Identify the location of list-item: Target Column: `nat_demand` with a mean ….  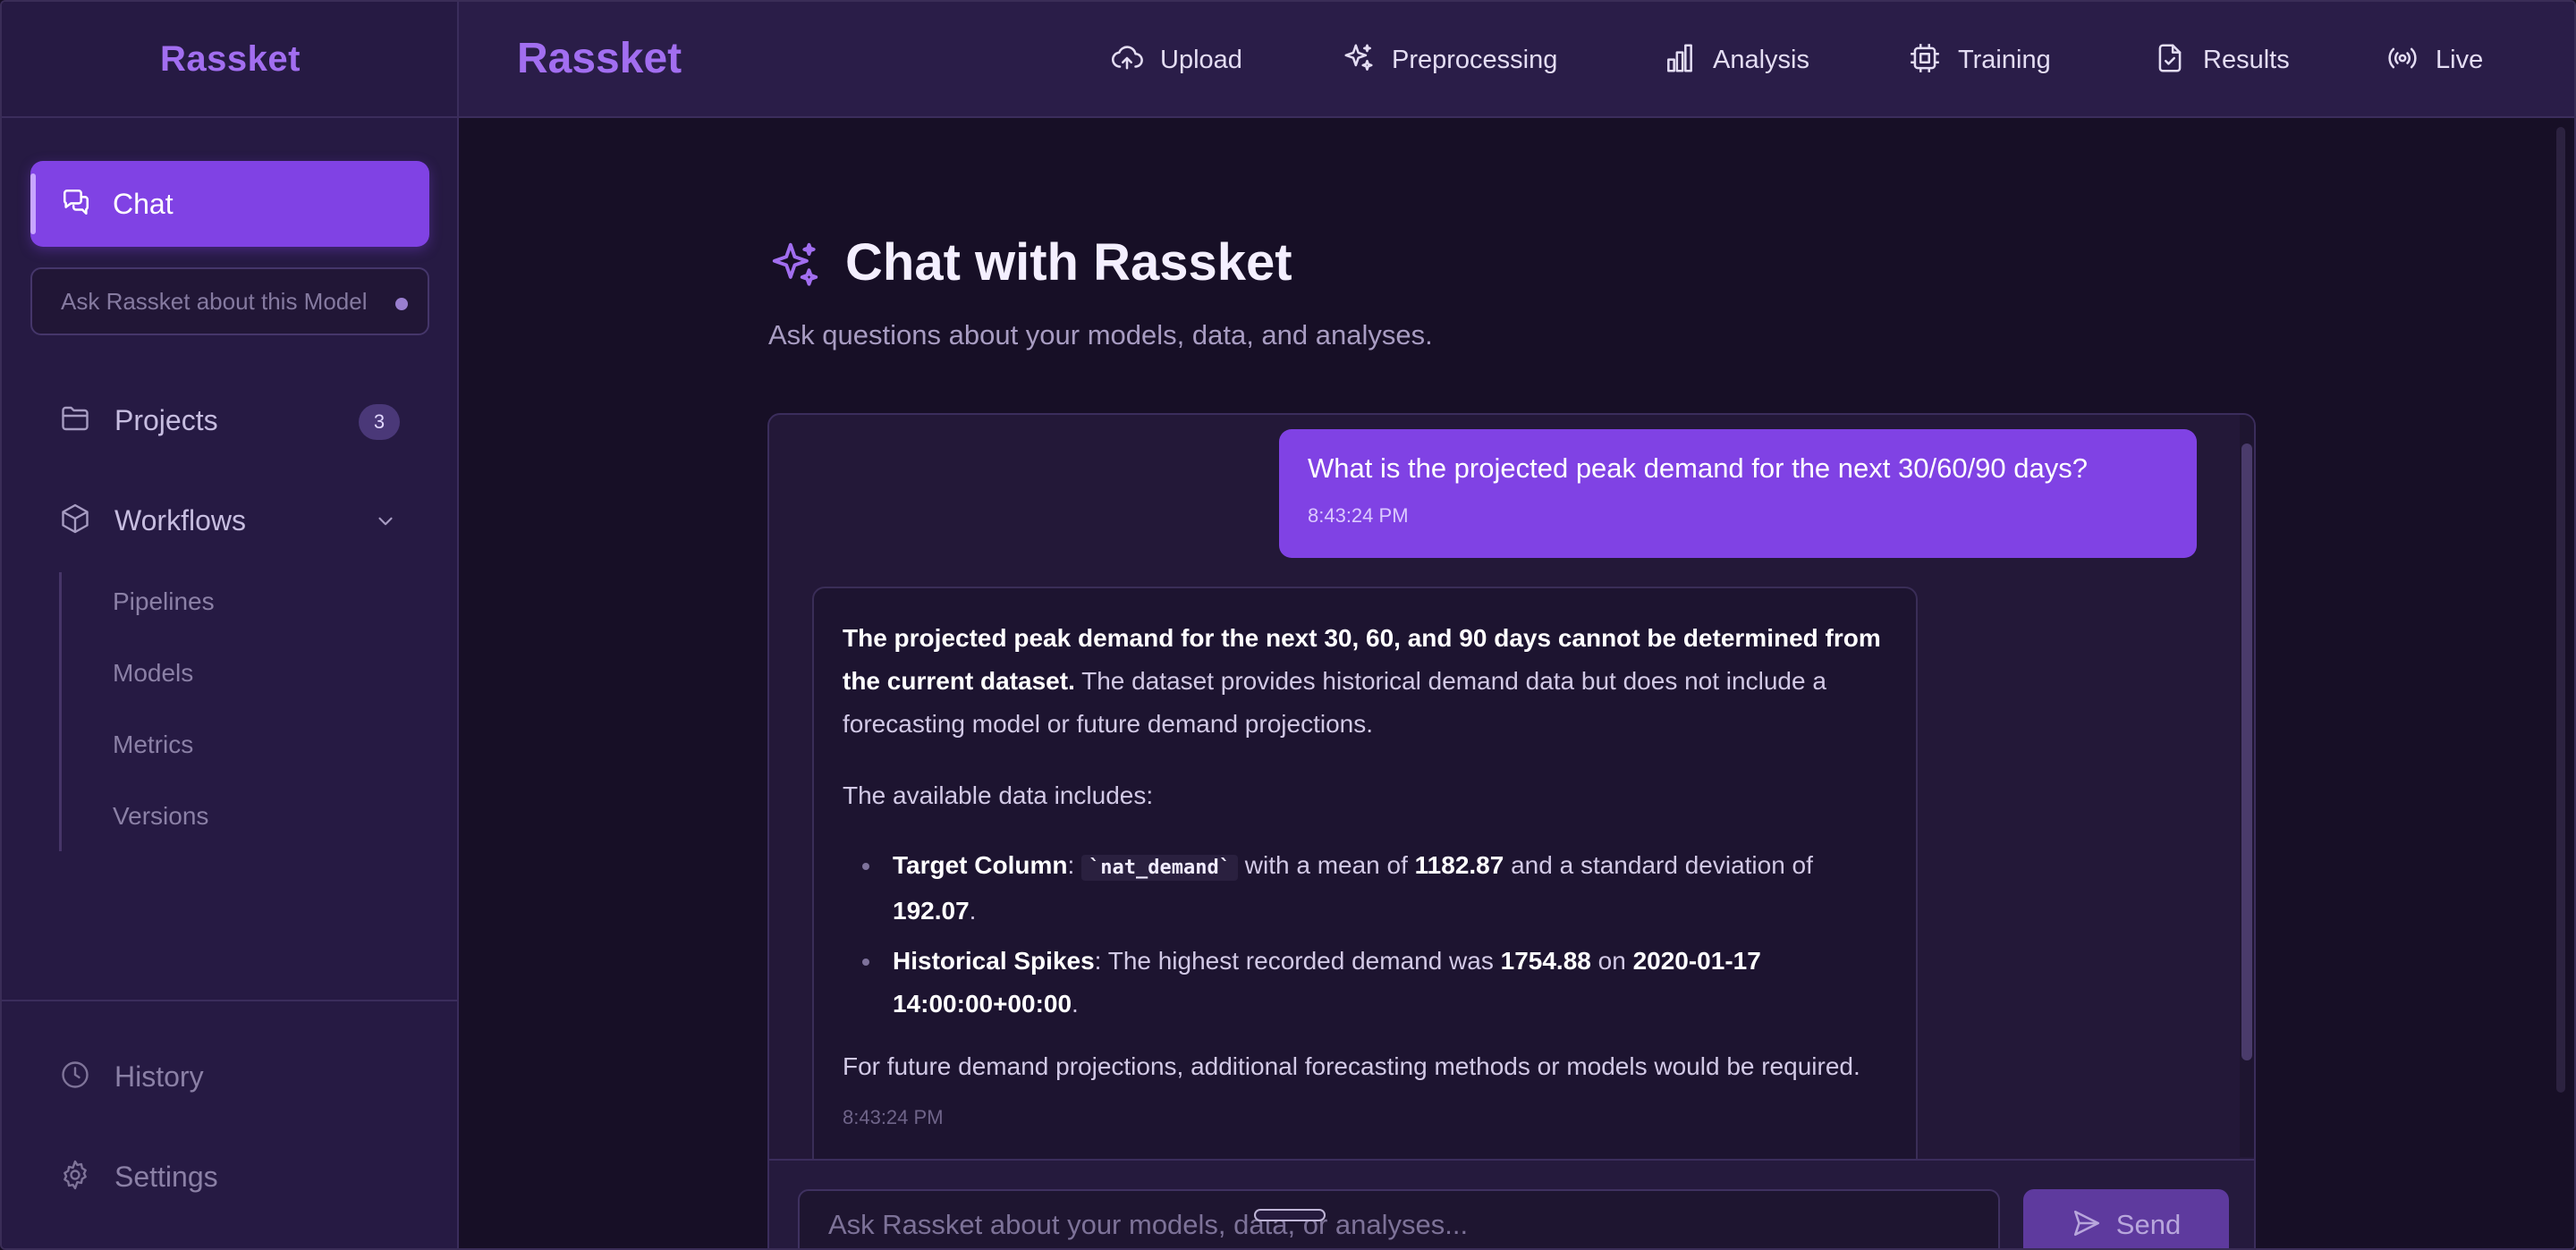
(1374, 889).